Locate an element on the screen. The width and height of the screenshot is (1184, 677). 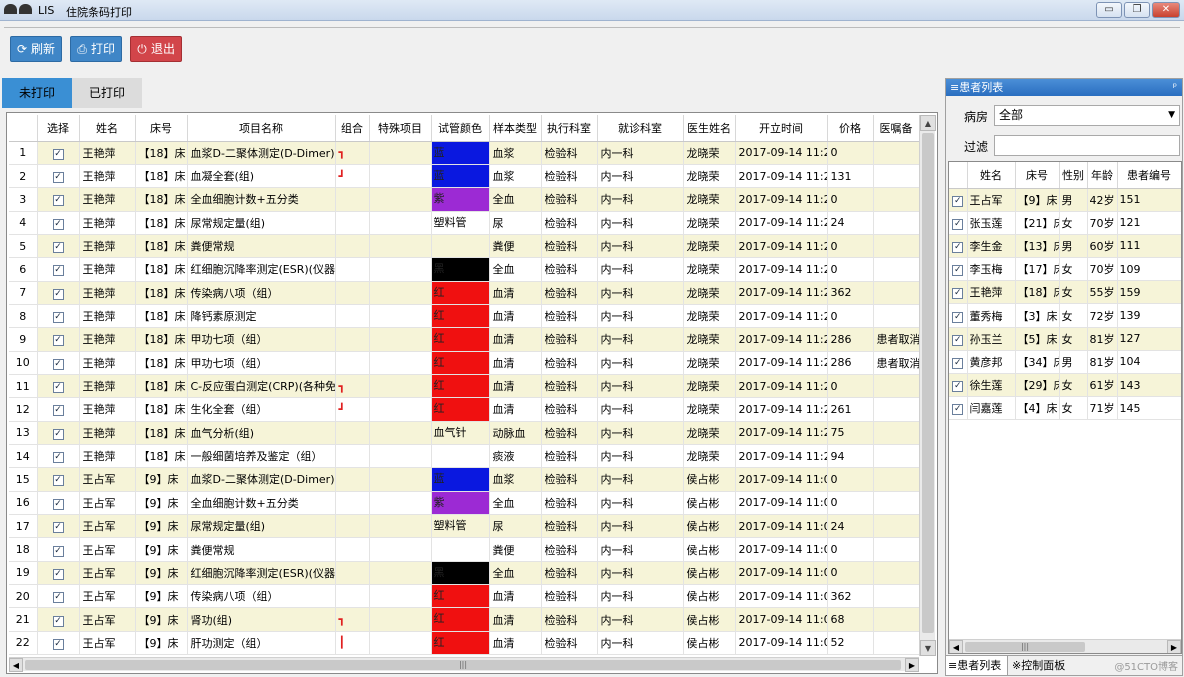
scroll-up-arrow-icon: ▲ is located at coordinates (928, 123).